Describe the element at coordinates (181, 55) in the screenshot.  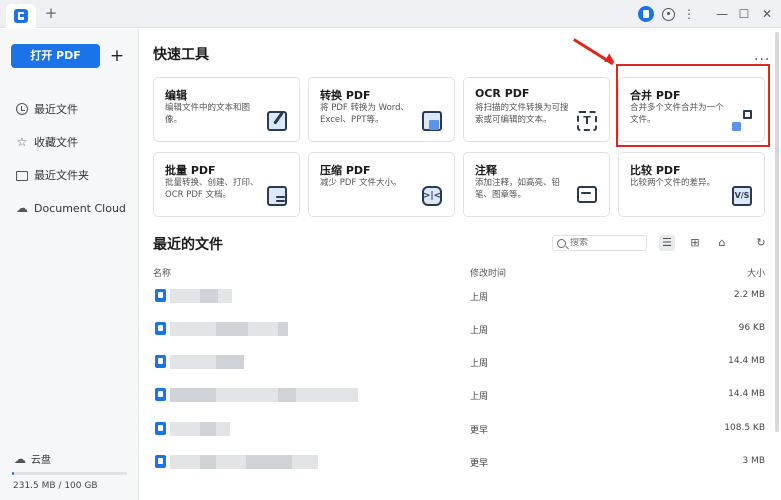
I see `quick-tools-title: 快速工具` at that location.